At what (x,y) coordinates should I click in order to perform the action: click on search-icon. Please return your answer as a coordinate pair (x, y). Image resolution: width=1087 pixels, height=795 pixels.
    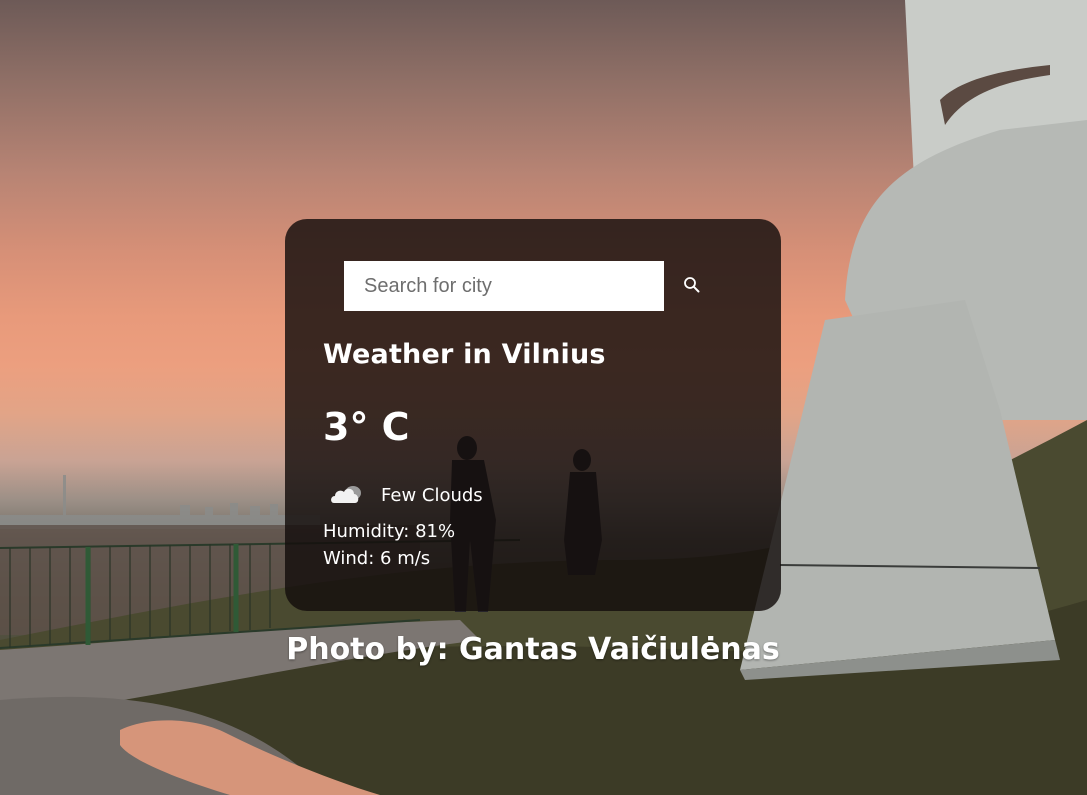
    Looking at the image, I should click on (692, 286).